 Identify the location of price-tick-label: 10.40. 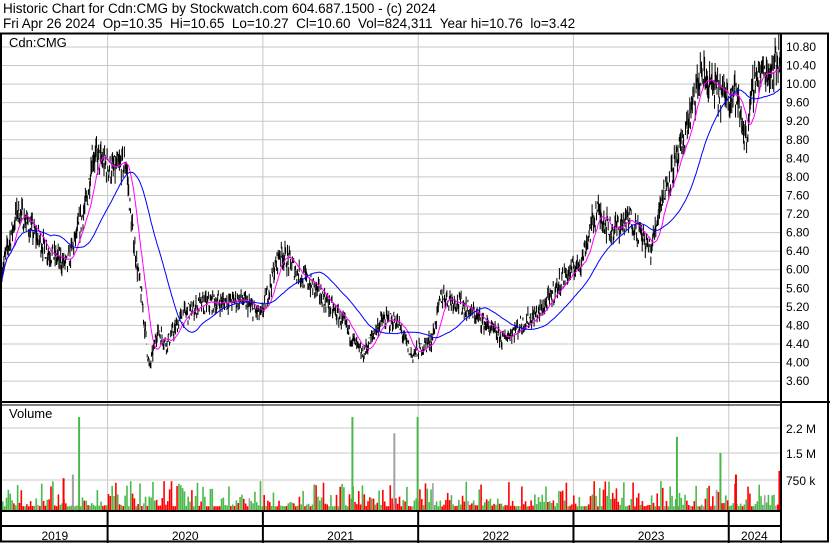
(801, 66).